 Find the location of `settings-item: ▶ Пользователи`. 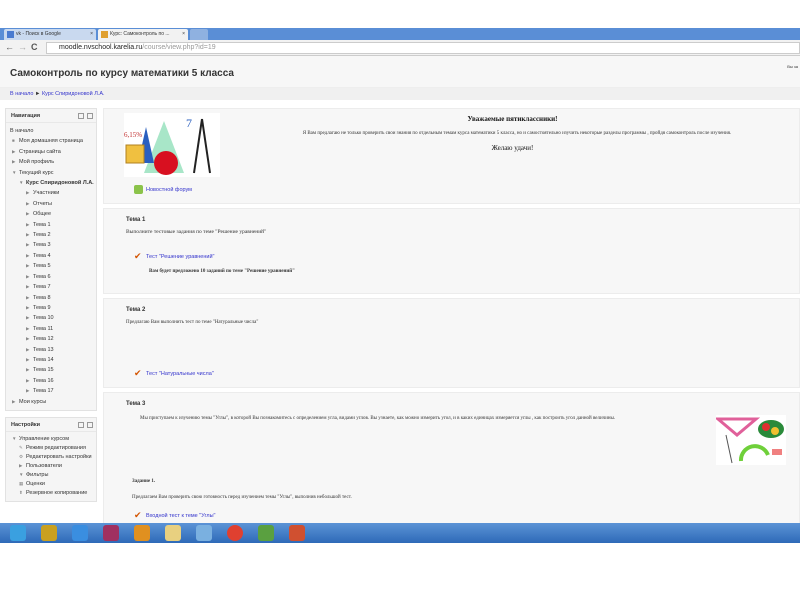

settings-item: ▶ Пользователи is located at coordinates (52, 466).